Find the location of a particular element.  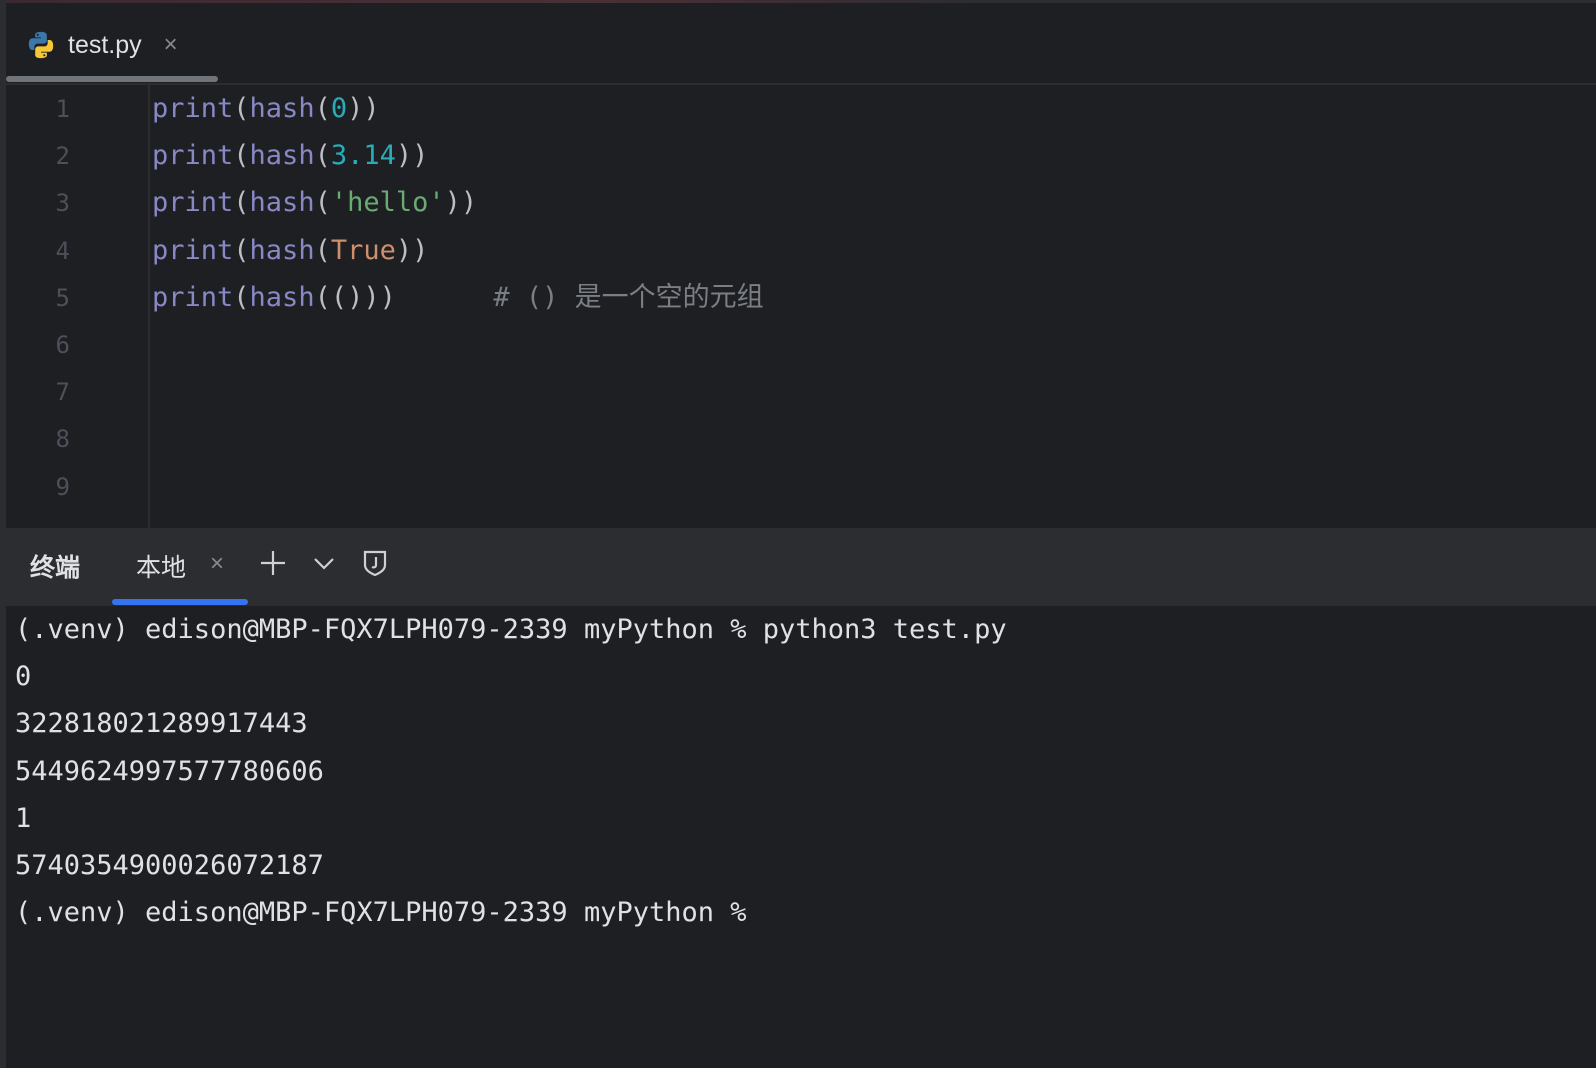

terminal-line: 5740354900026072187 is located at coordinates (169, 865).